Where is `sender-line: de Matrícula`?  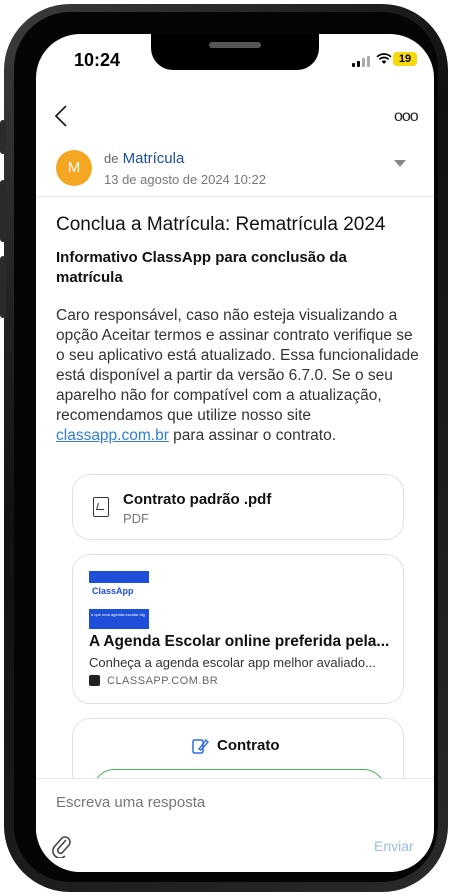
sender-line: de Matrícula is located at coordinates (144, 158).